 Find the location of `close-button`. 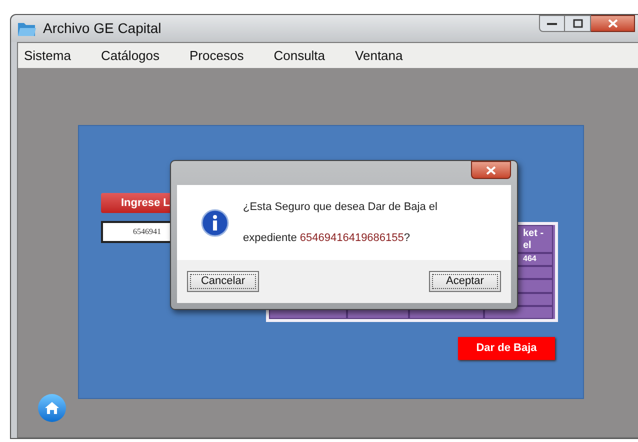

close-button is located at coordinates (613, 23).